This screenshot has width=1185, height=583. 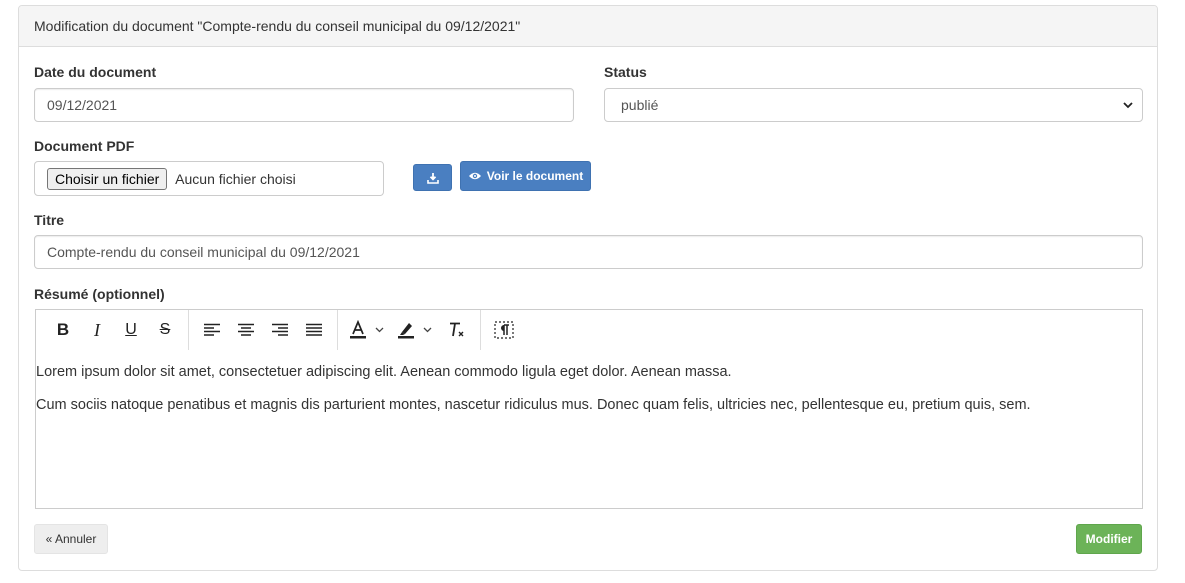 What do you see at coordinates (304, 105) in the screenshot?
I see `date-input` at bounding box center [304, 105].